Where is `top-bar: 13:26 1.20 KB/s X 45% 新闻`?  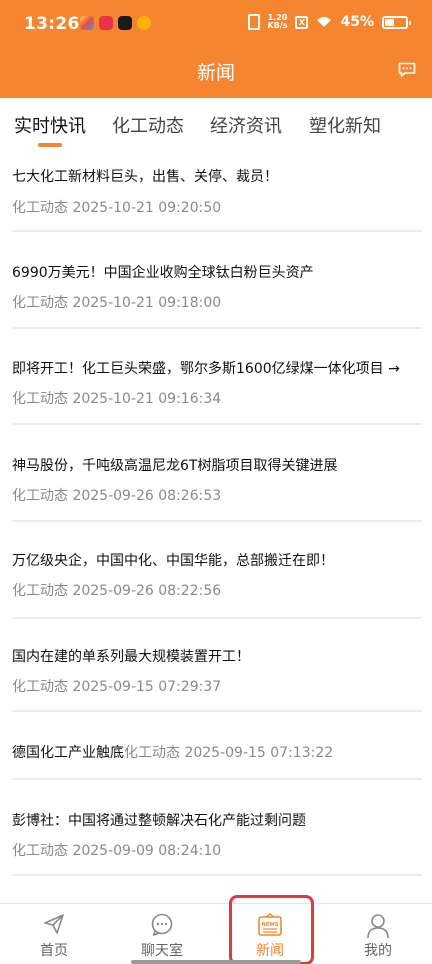
top-bar: 13:26 1.20 KB/s X 45% 新闻 is located at coordinates (216, 49).